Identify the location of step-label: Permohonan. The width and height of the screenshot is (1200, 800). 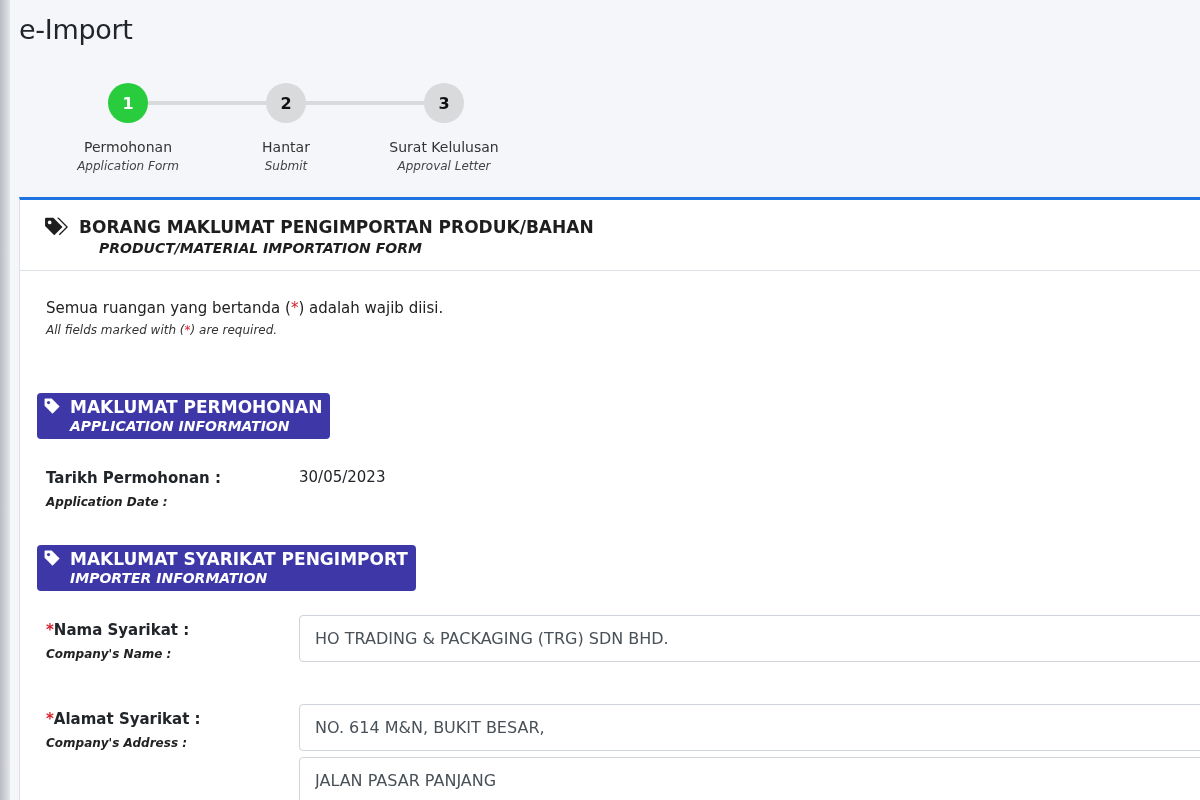
(127, 147).